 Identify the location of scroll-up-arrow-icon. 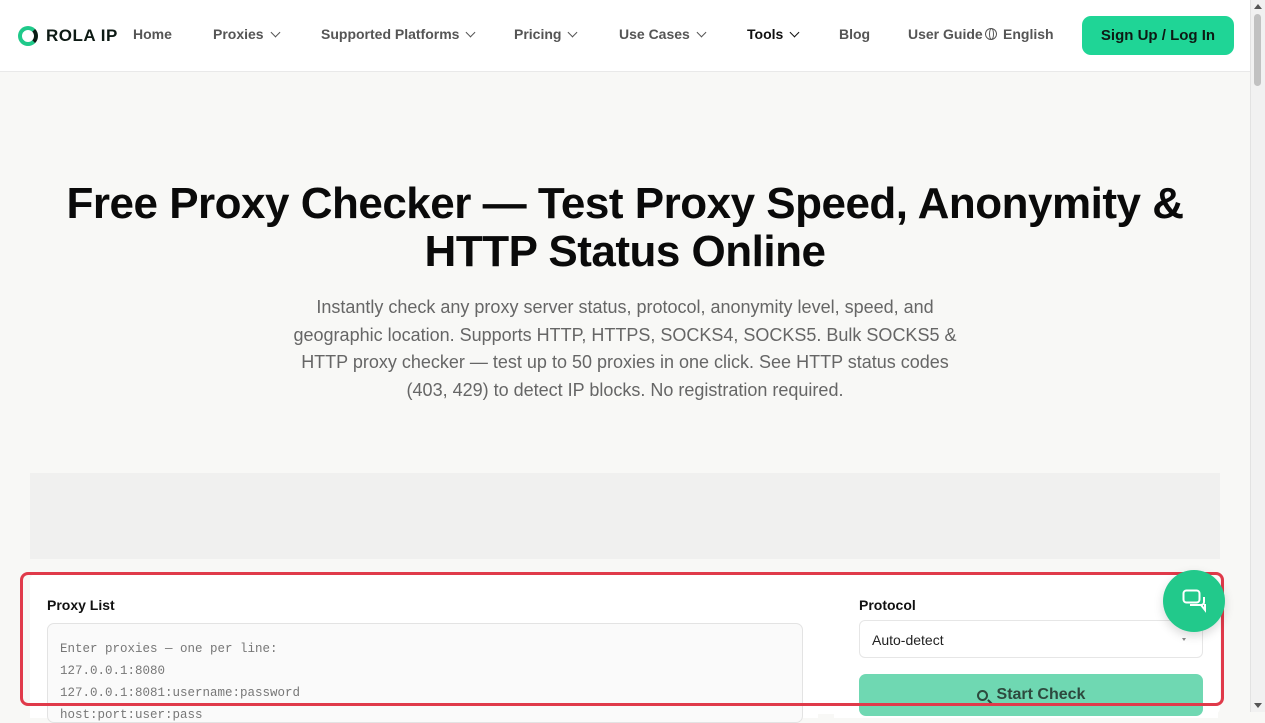
(1258, 6).